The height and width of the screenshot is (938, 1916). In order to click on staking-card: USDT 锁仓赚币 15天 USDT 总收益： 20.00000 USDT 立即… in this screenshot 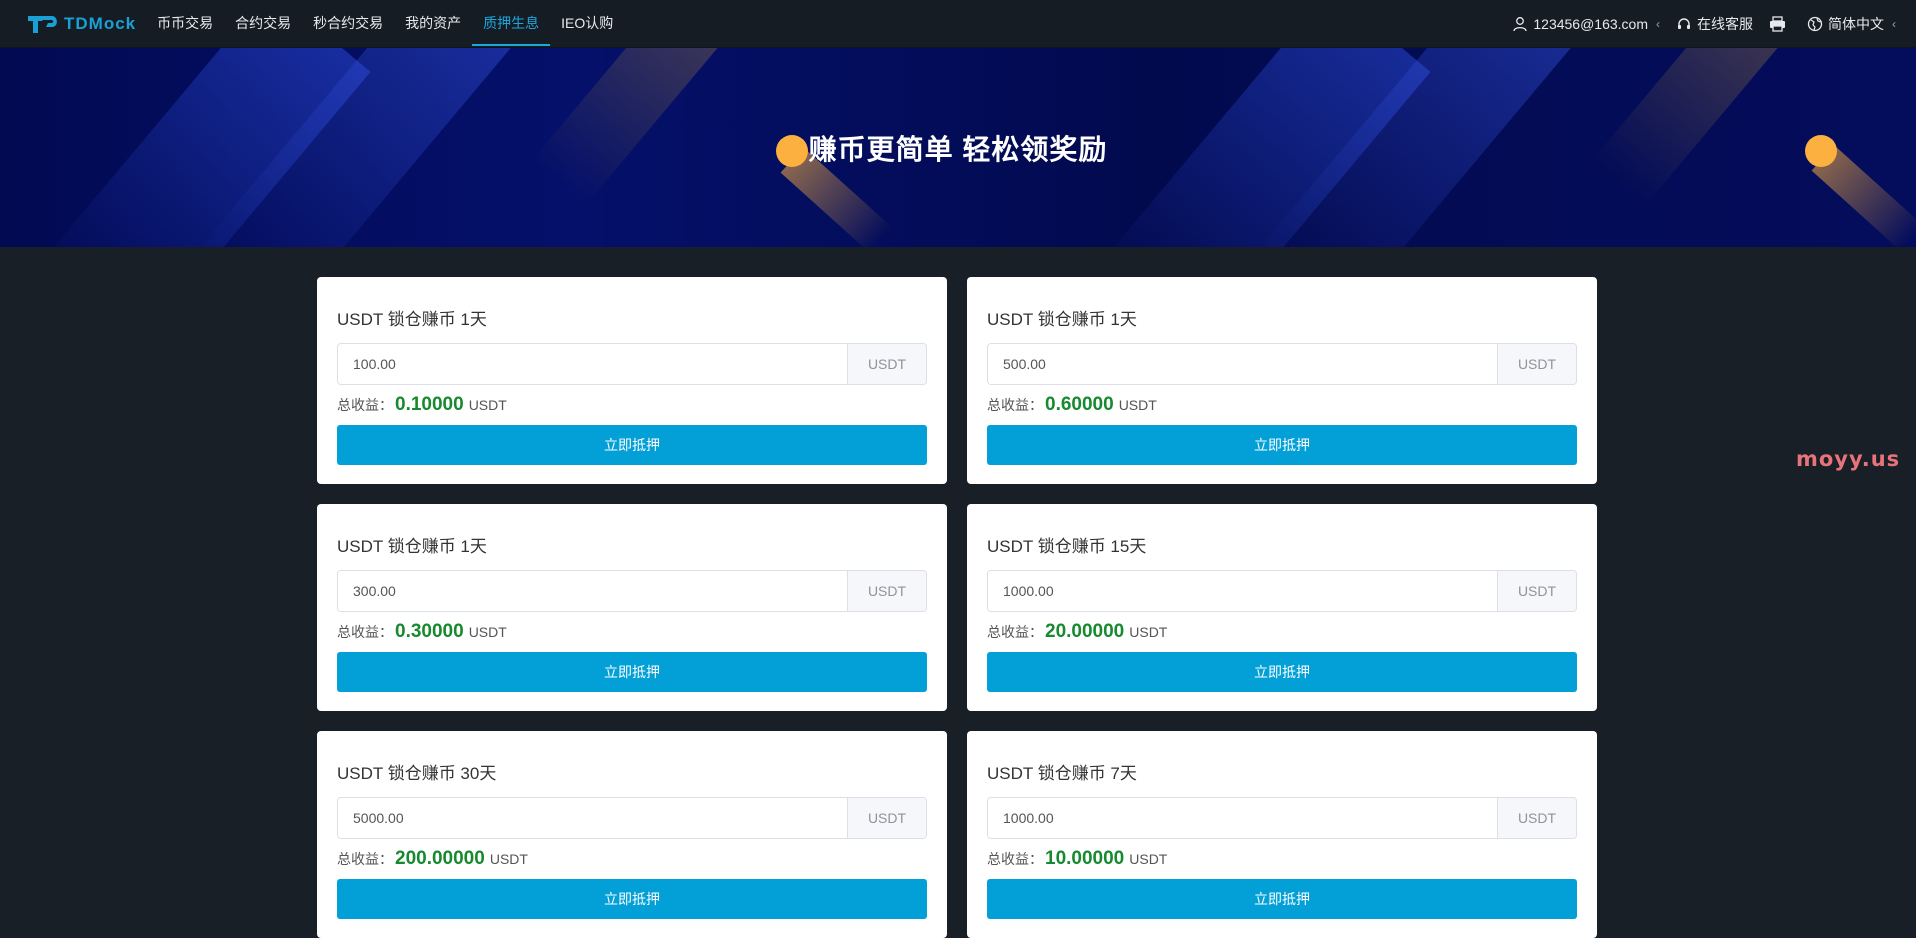, I will do `click(1282, 607)`.